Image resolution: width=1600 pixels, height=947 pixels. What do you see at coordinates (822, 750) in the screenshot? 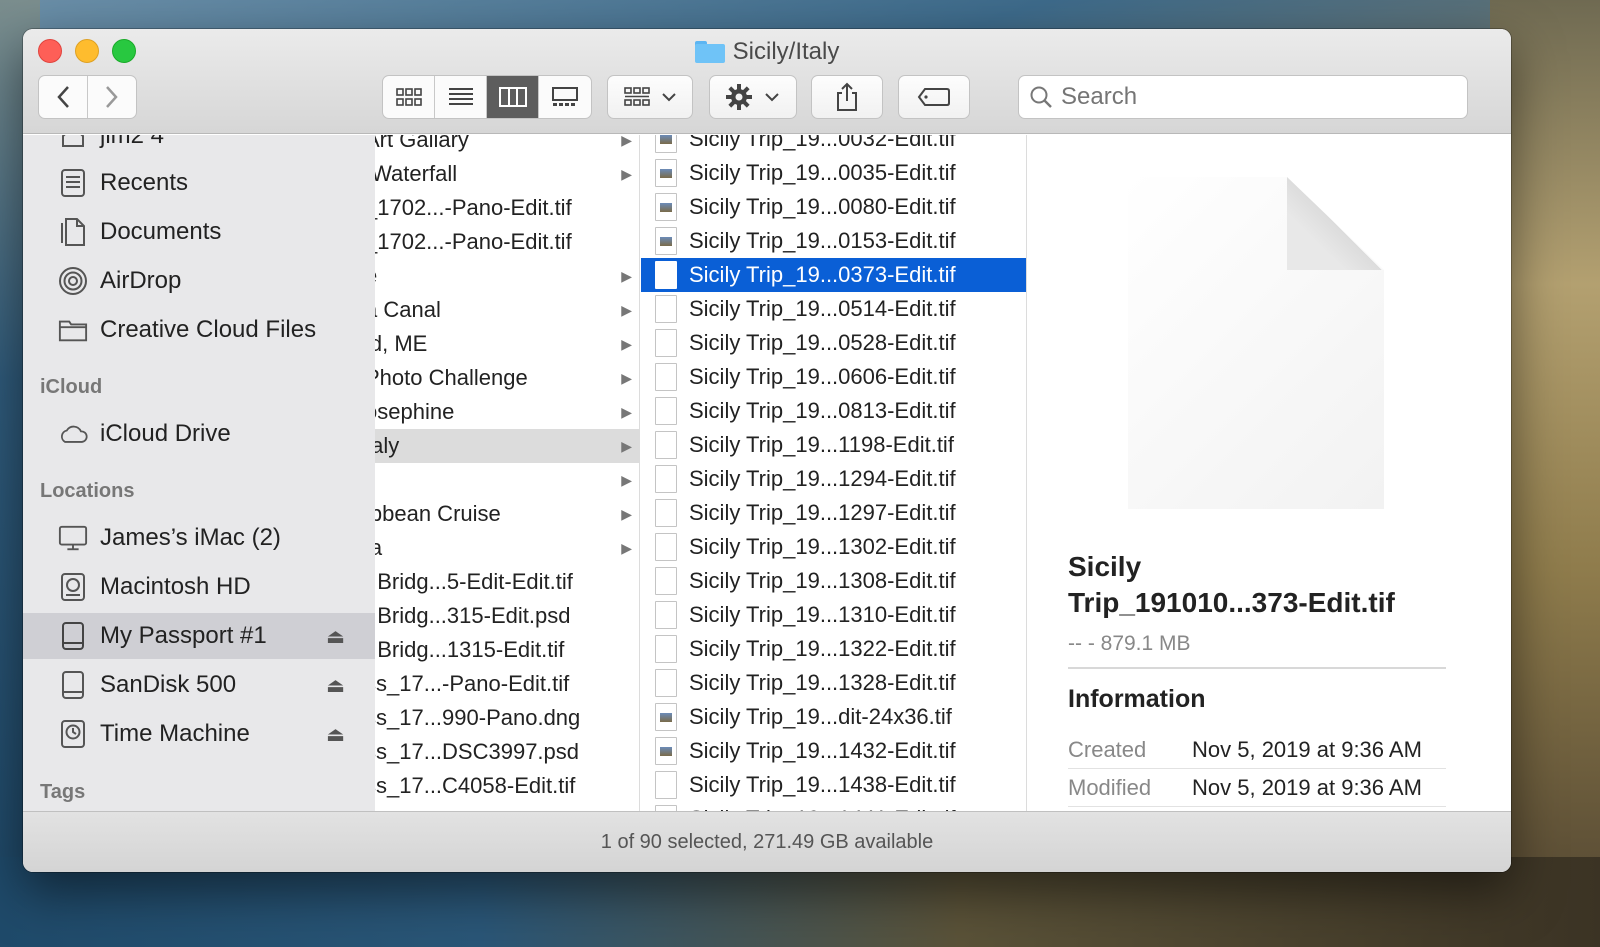
I see `file-name: Sicily Trip_19...1432-Edit.tif` at bounding box center [822, 750].